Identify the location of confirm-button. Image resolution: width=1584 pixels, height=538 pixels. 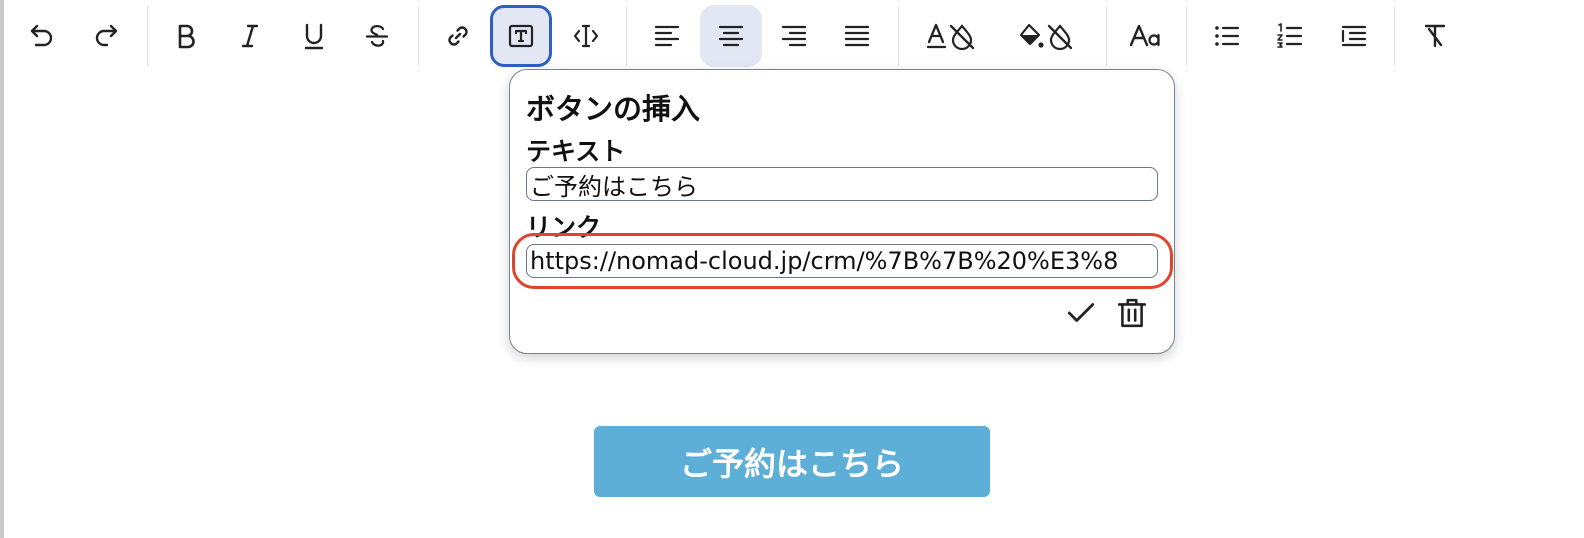
(1081, 313).